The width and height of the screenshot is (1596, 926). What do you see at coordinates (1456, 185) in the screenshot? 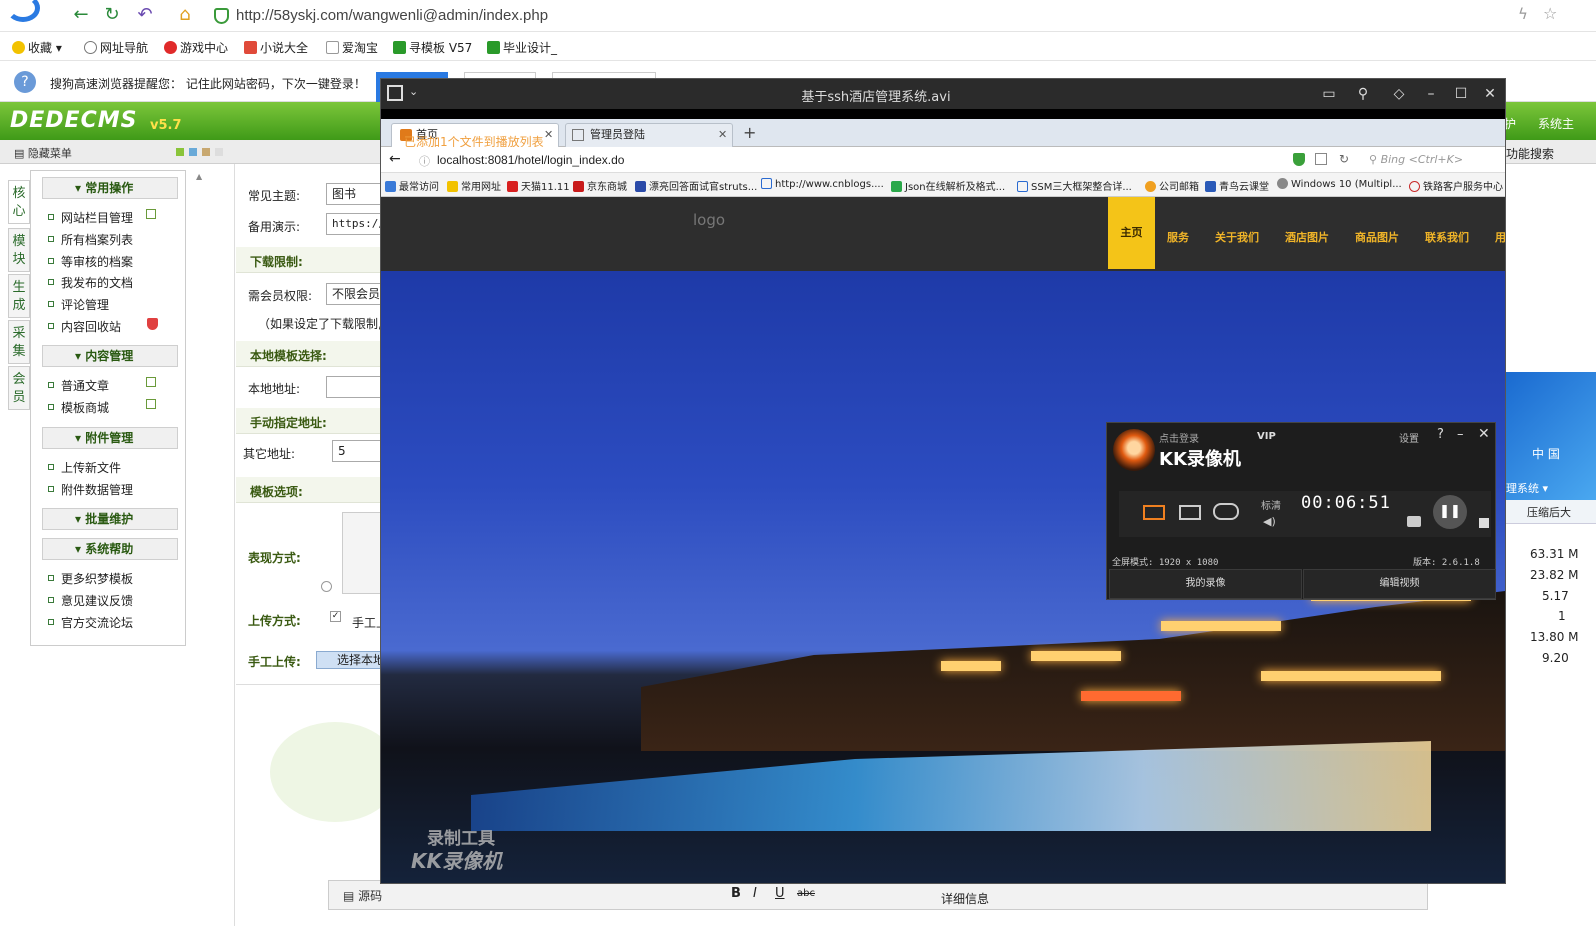
I see `inner-bookmark: 铁路客户服务中心` at bounding box center [1456, 185].